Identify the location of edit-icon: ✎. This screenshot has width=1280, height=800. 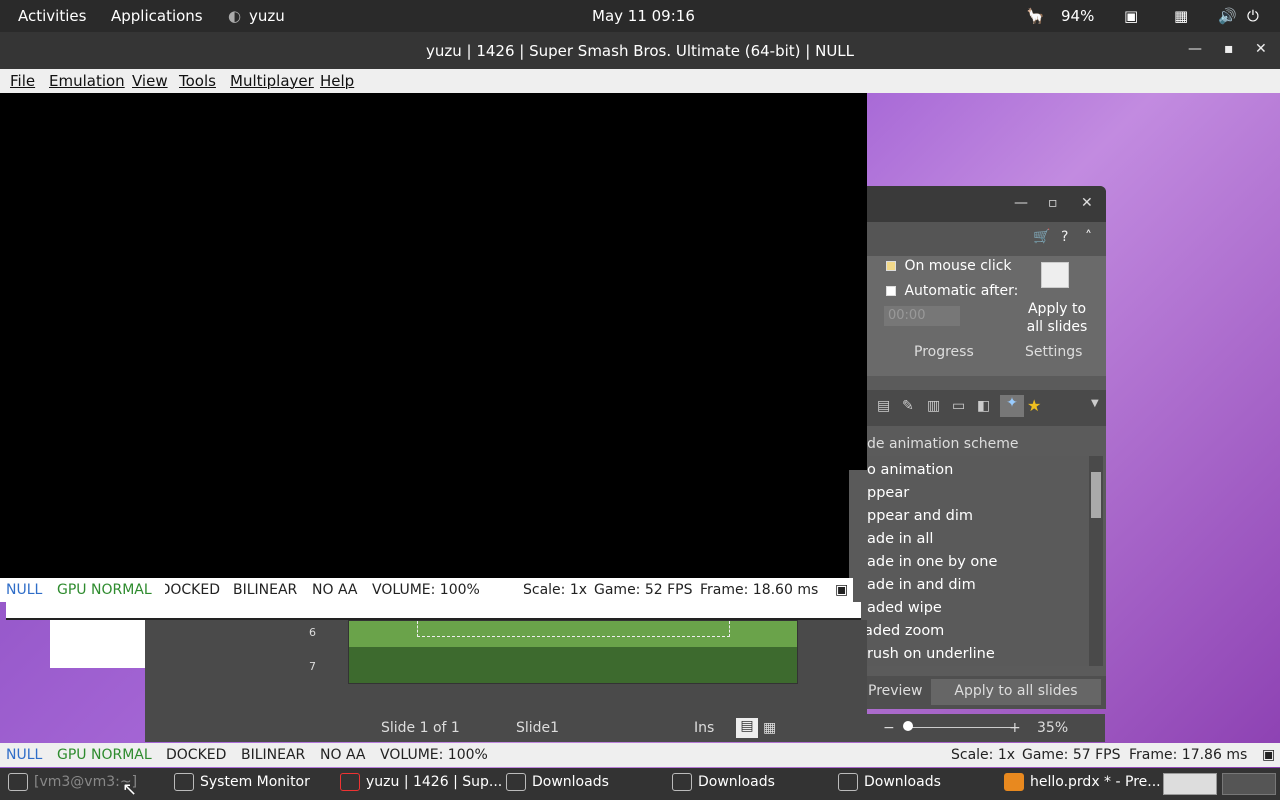
(908, 406).